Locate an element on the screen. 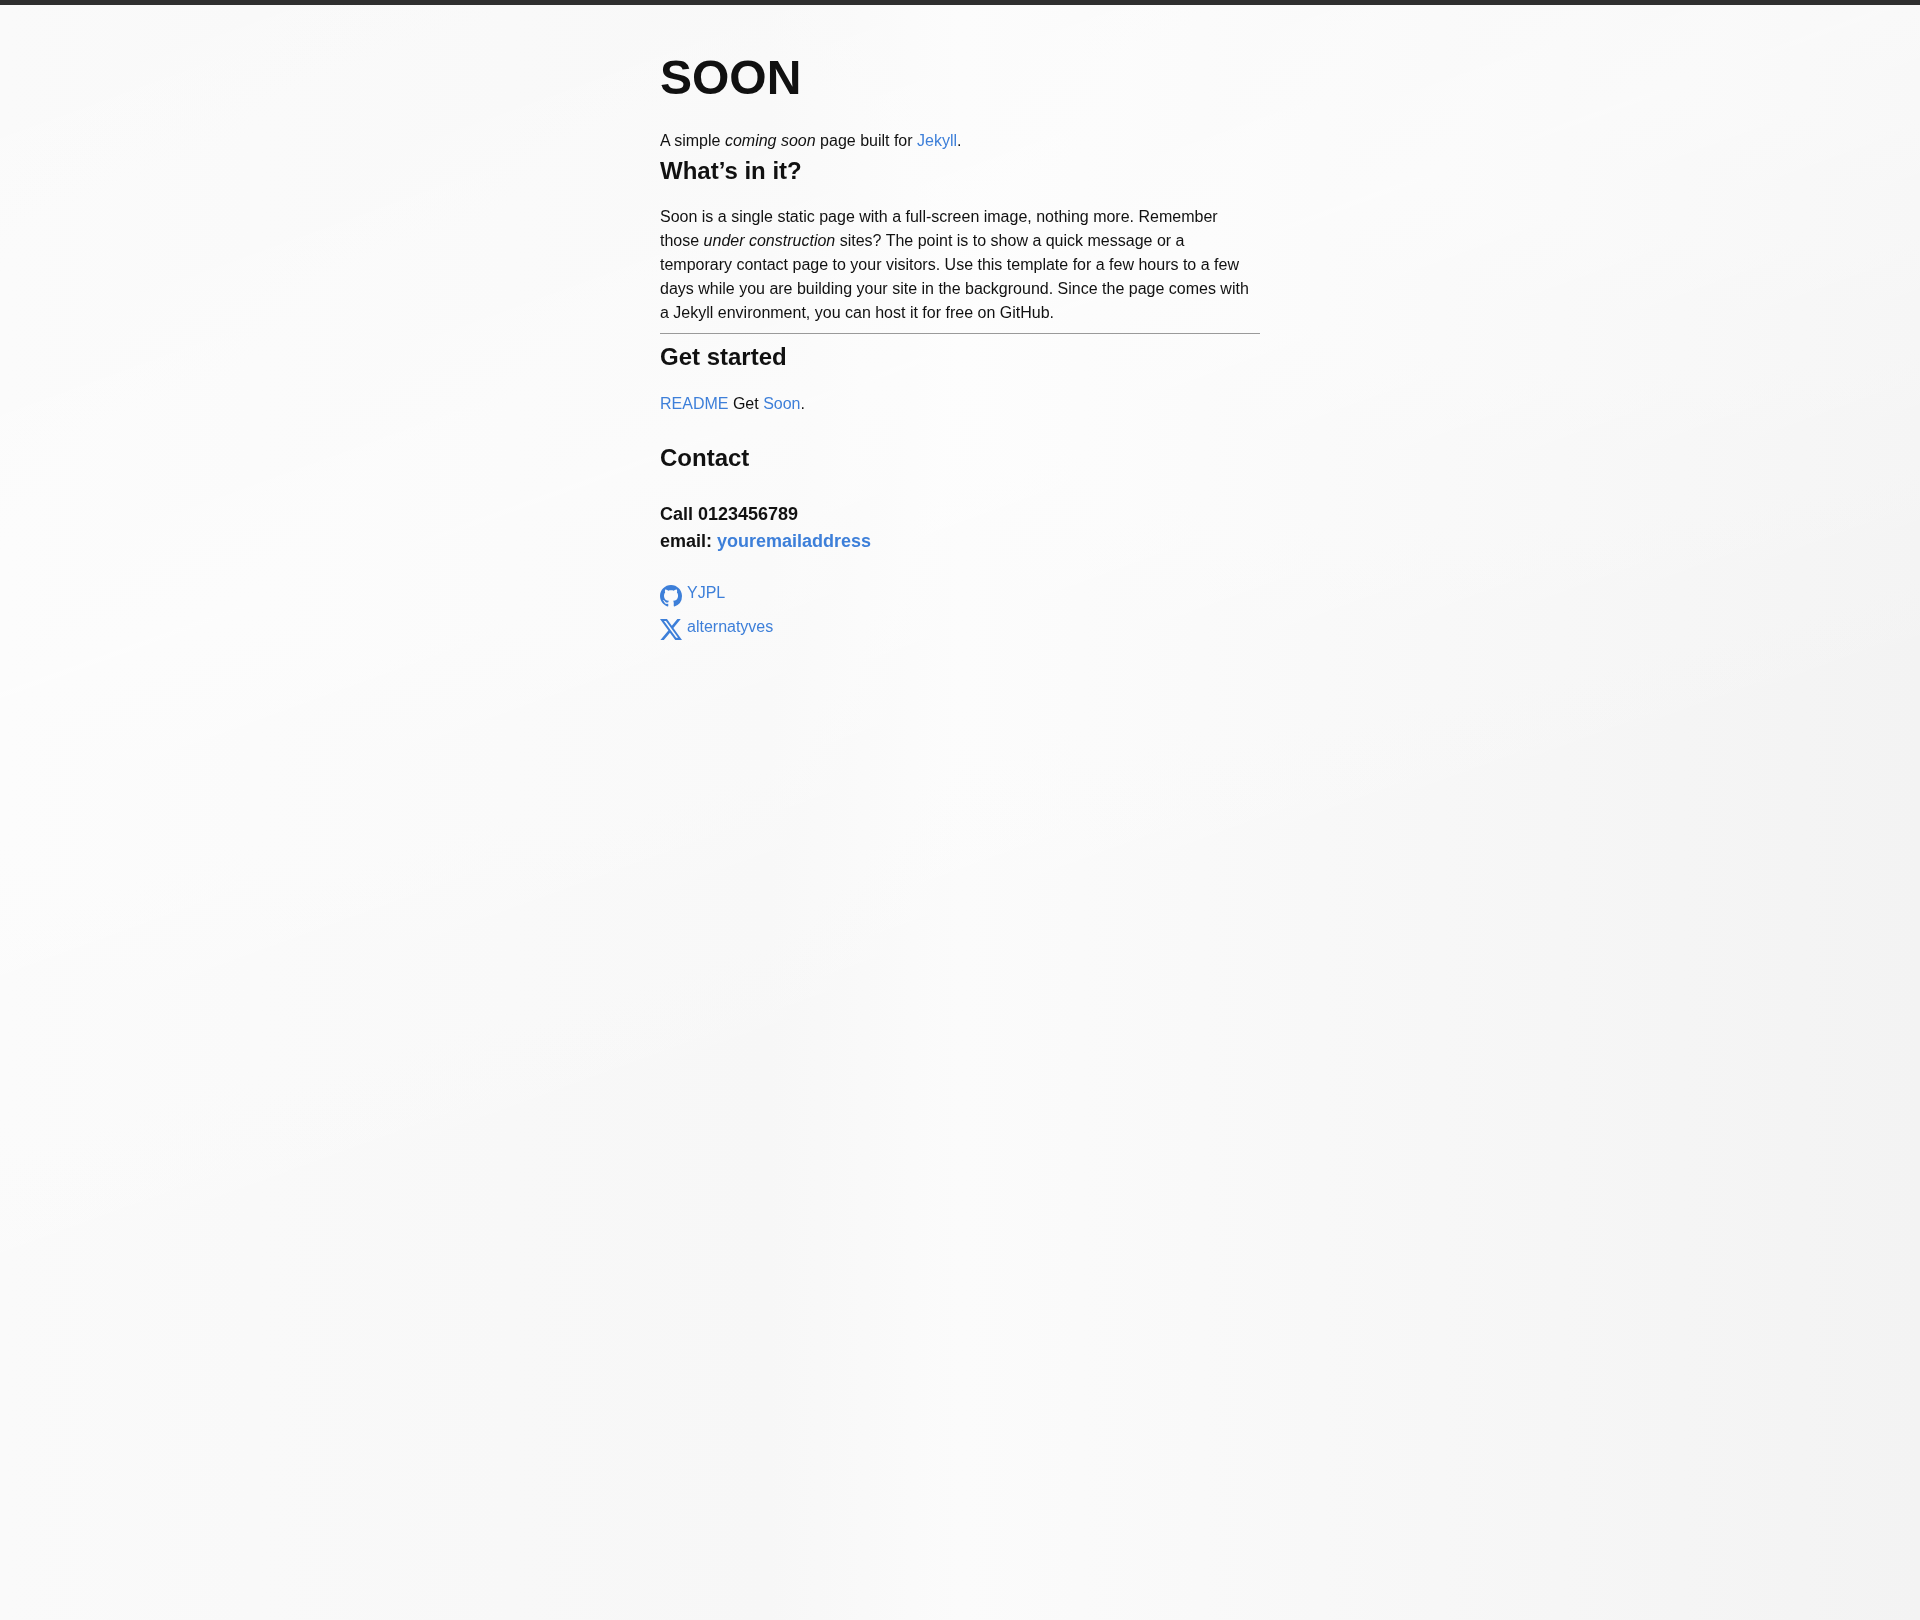 This screenshot has width=1920, height=1620. description-text: Soon is a single static page with a full-screen image, nothing more. Remember those under construction sites? The point is to show a quick message or a temporary contact page to your visitors. Use this template for a few hours to a few days while you are building your site in the background. Since the page comes with a Jekyll environment, you can host it for free on GitHub. is located at coordinates (955, 265).